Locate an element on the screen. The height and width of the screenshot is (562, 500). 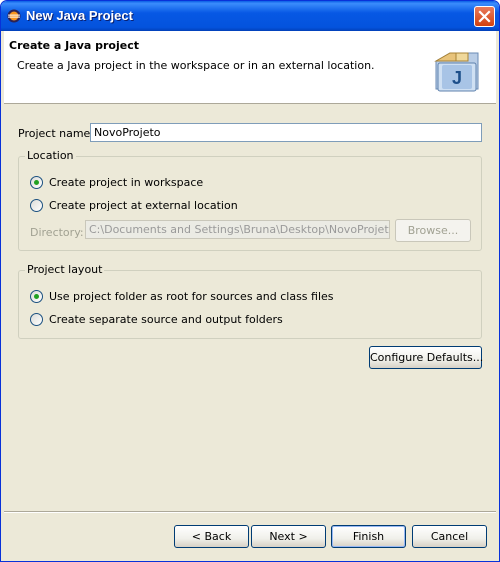
footer-separator is located at coordinates (250, 512).